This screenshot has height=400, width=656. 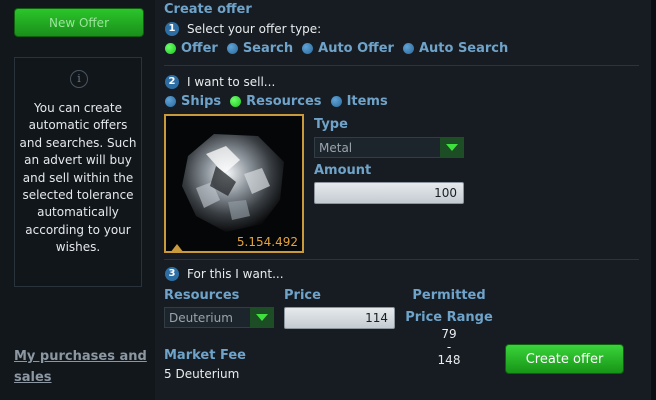 I want to click on price-input: 114, so click(x=339, y=318).